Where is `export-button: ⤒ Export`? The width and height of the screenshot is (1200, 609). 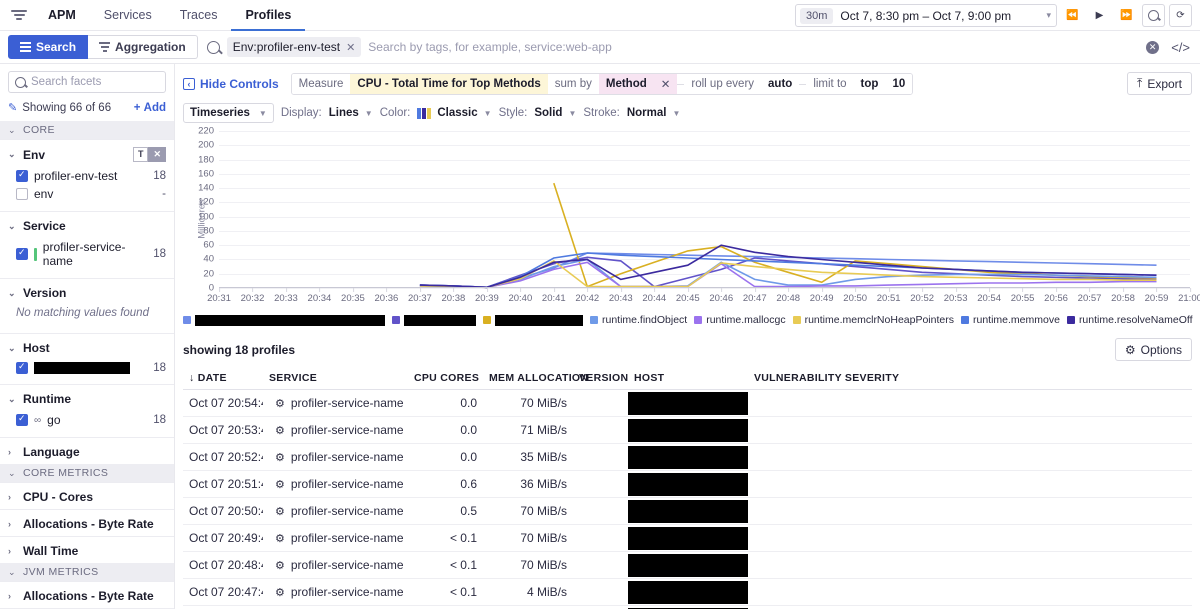
export-button: ⤒ Export is located at coordinates (1159, 83).